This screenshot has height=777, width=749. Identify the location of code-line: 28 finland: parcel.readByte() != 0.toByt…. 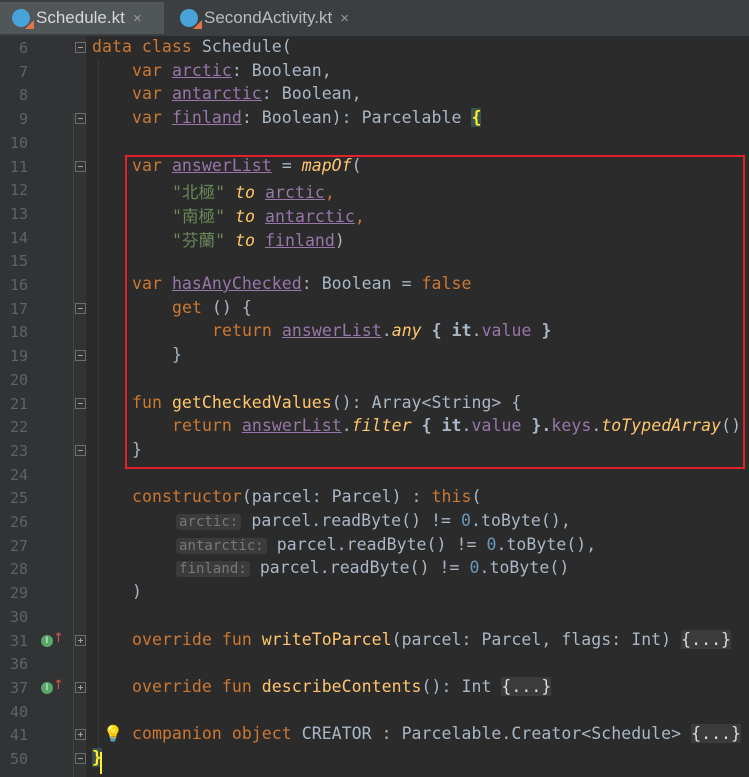
(374, 569).